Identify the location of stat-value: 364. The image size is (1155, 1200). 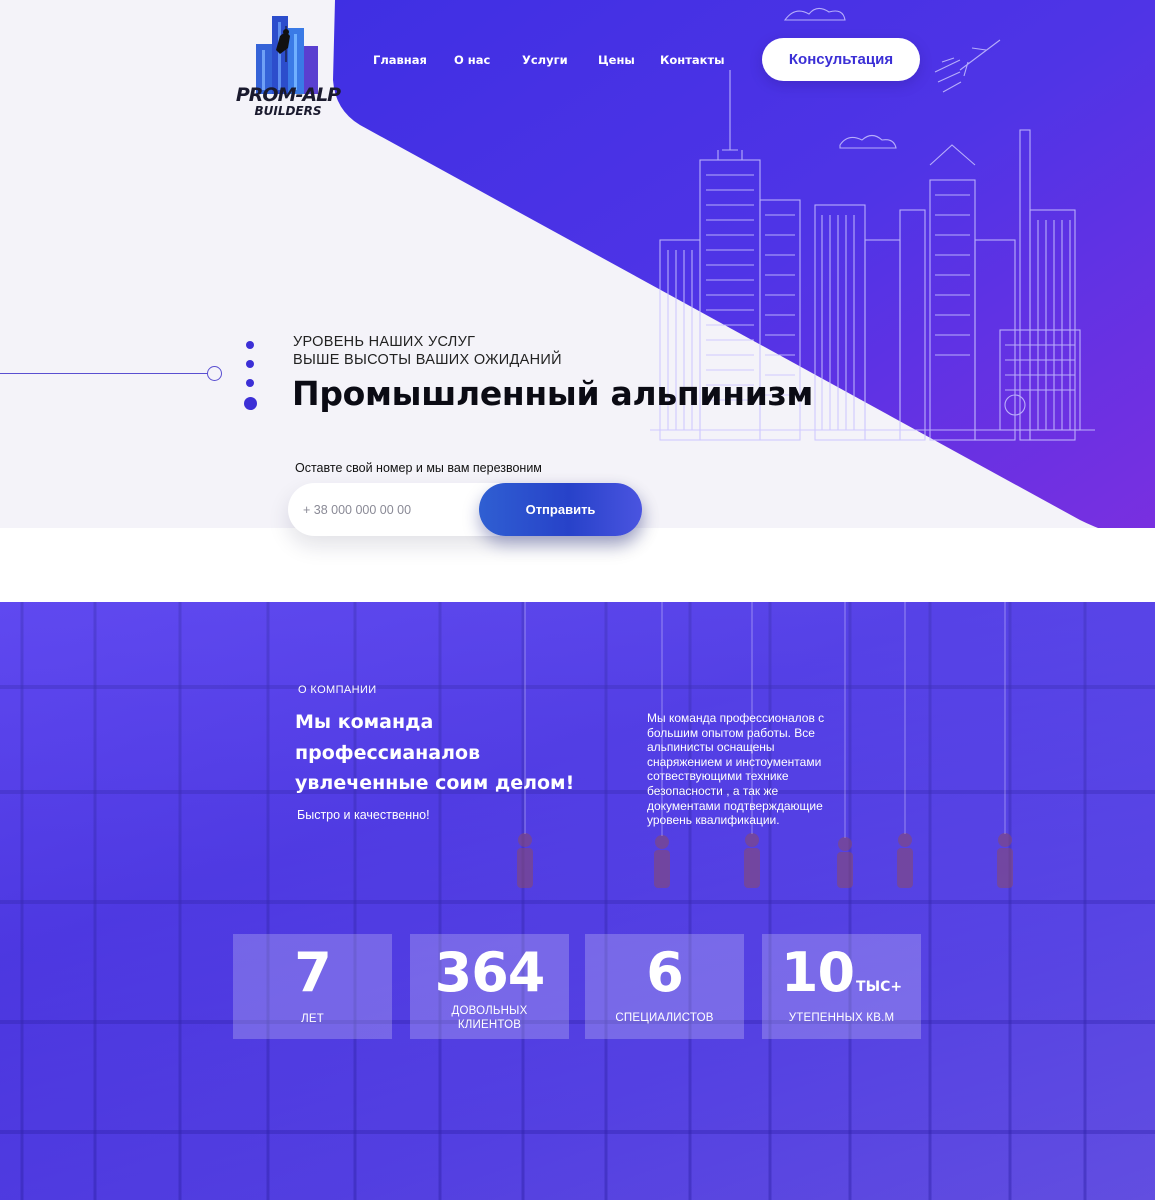
(489, 973).